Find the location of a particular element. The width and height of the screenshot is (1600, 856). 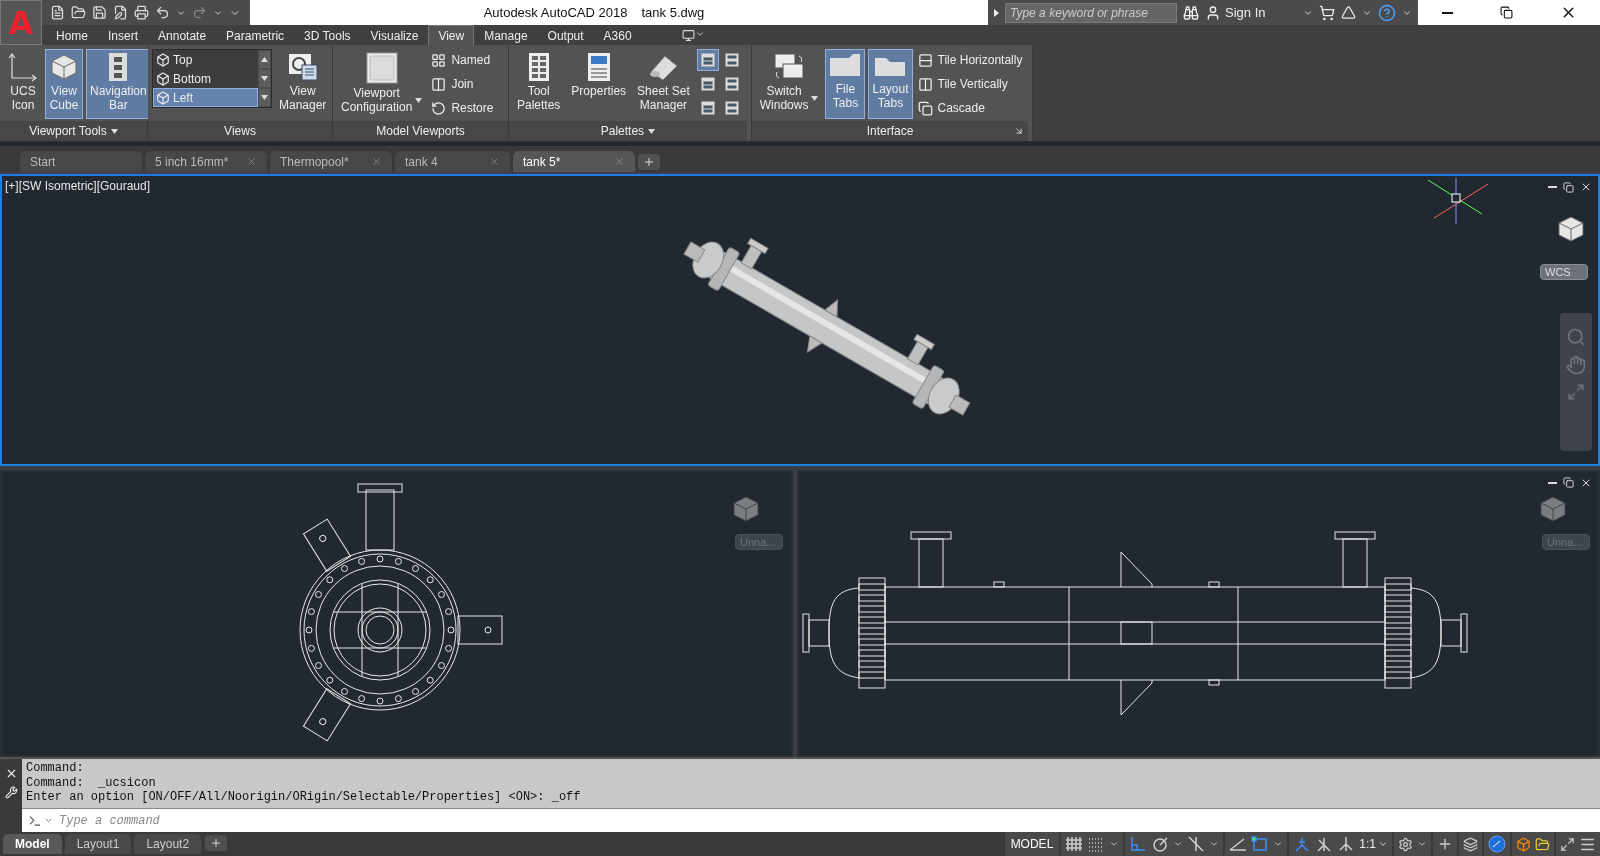

file-tab: tank 5* is located at coordinates (574, 161).